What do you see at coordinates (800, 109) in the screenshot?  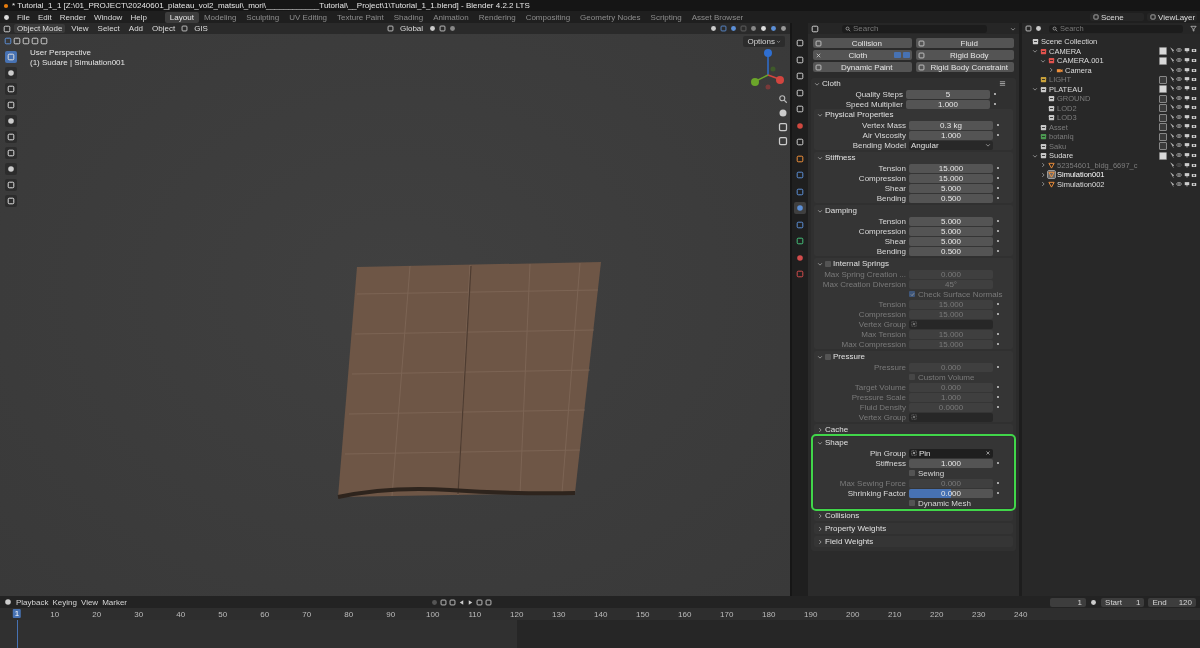 I see `scene-tab` at bounding box center [800, 109].